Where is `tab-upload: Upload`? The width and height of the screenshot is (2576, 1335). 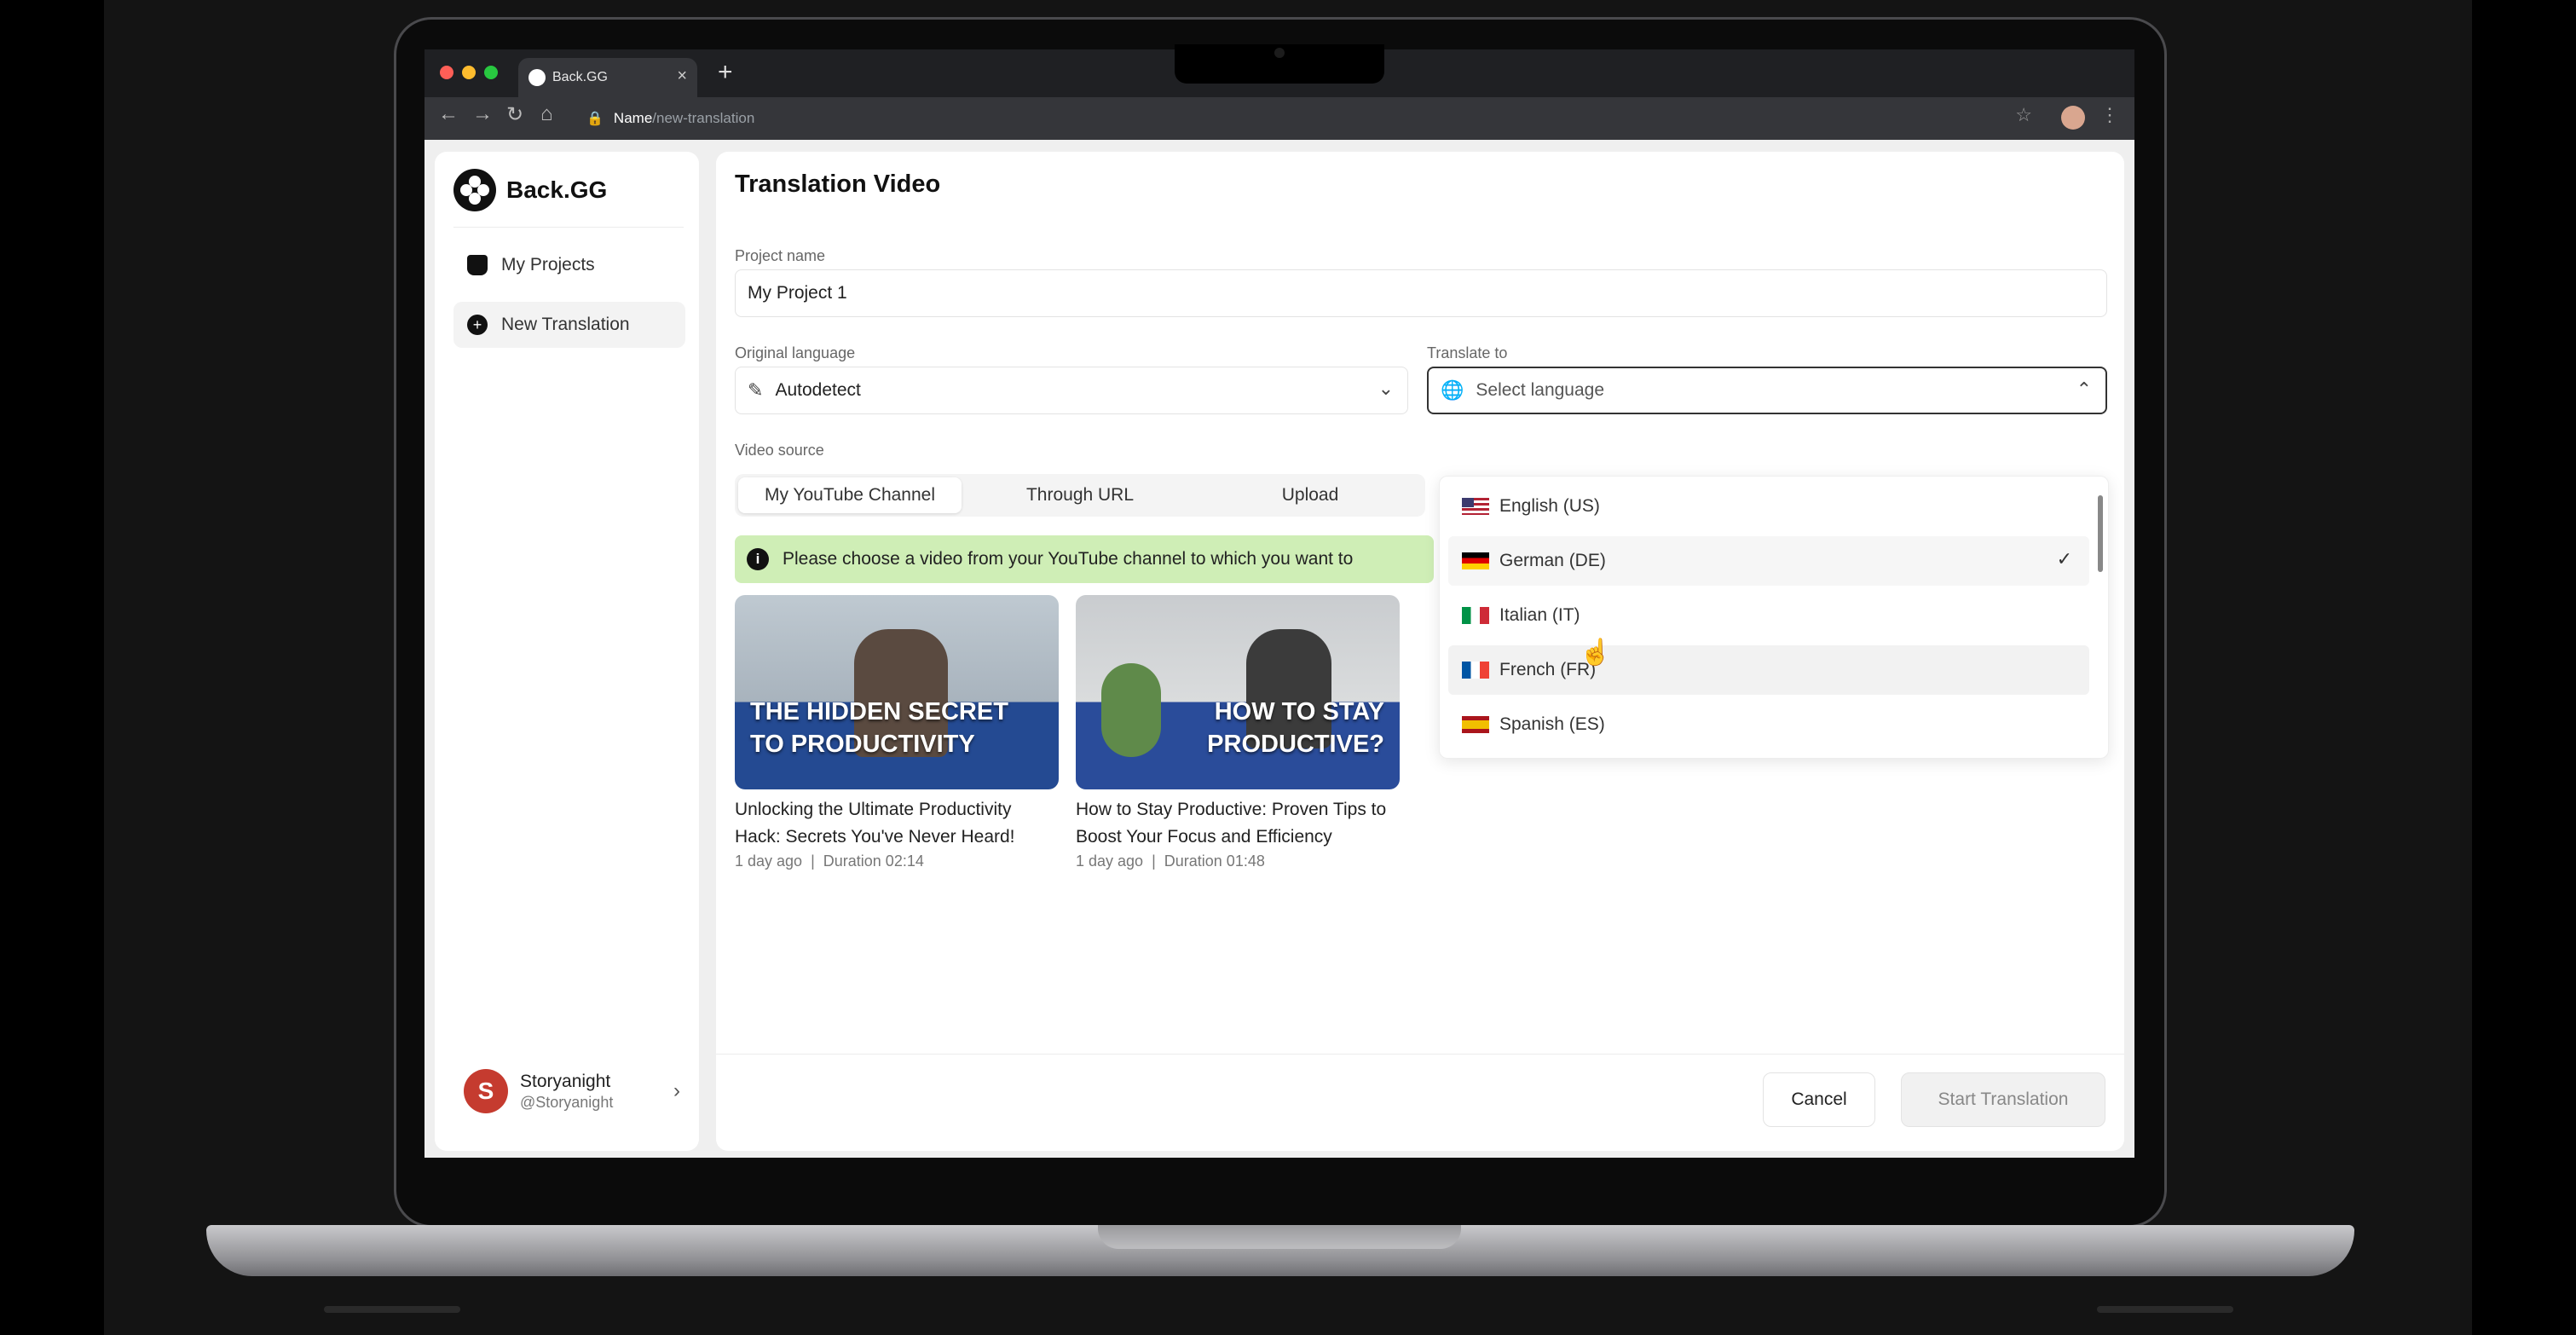
tab-upload: Upload is located at coordinates (1310, 495).